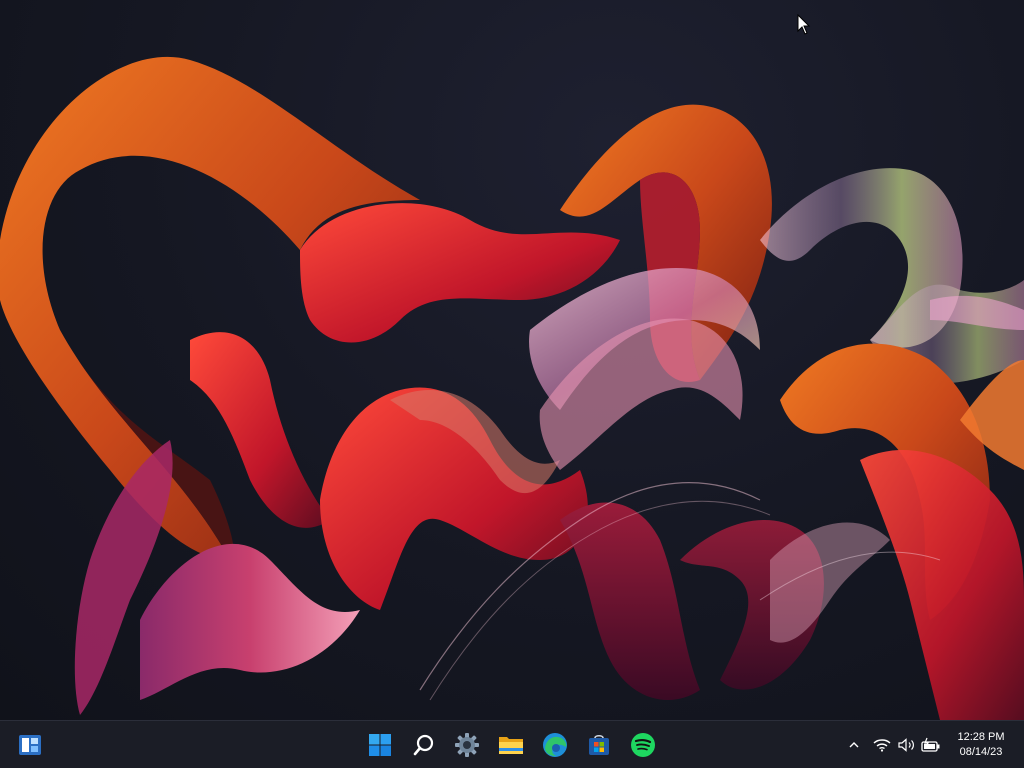  I want to click on widgets-icon, so click(30, 745).